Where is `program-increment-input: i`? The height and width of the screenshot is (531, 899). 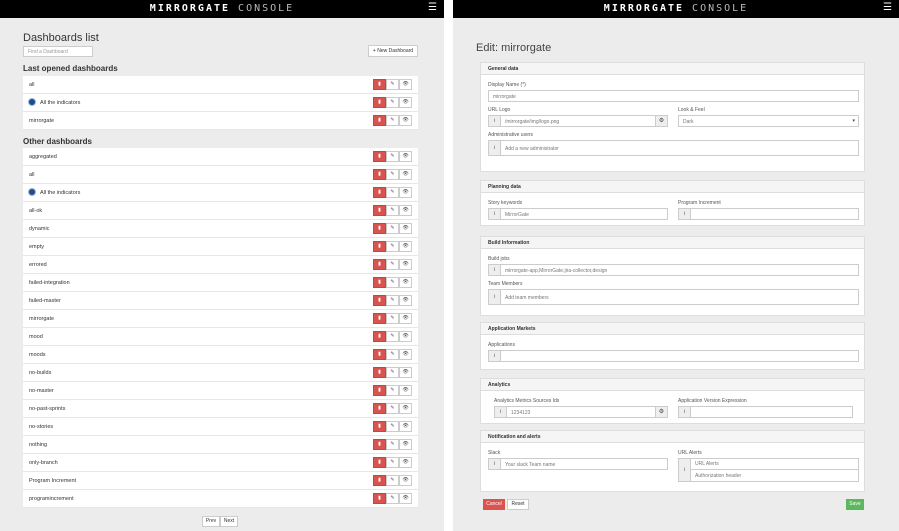
program-increment-input: i is located at coordinates (768, 214).